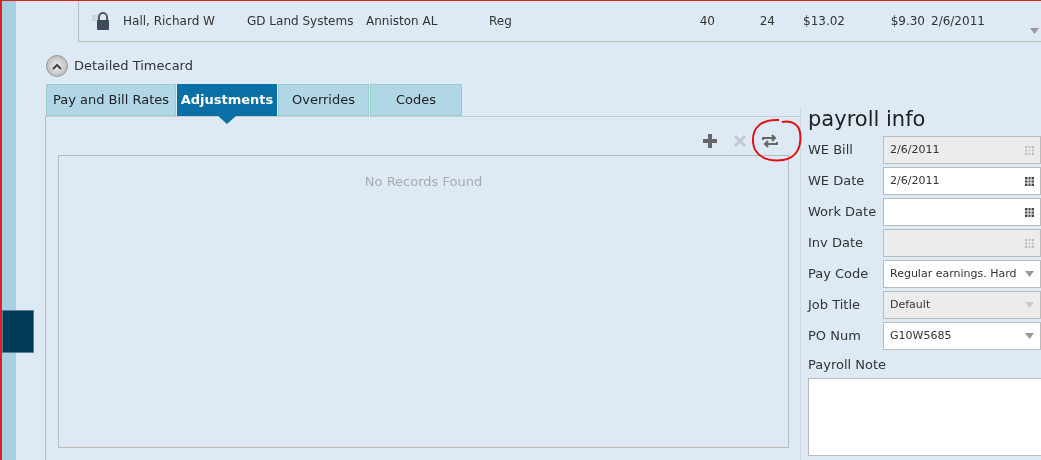 The image size is (1041, 460). I want to click on table-cell-text: $9.30, so click(907, 21).